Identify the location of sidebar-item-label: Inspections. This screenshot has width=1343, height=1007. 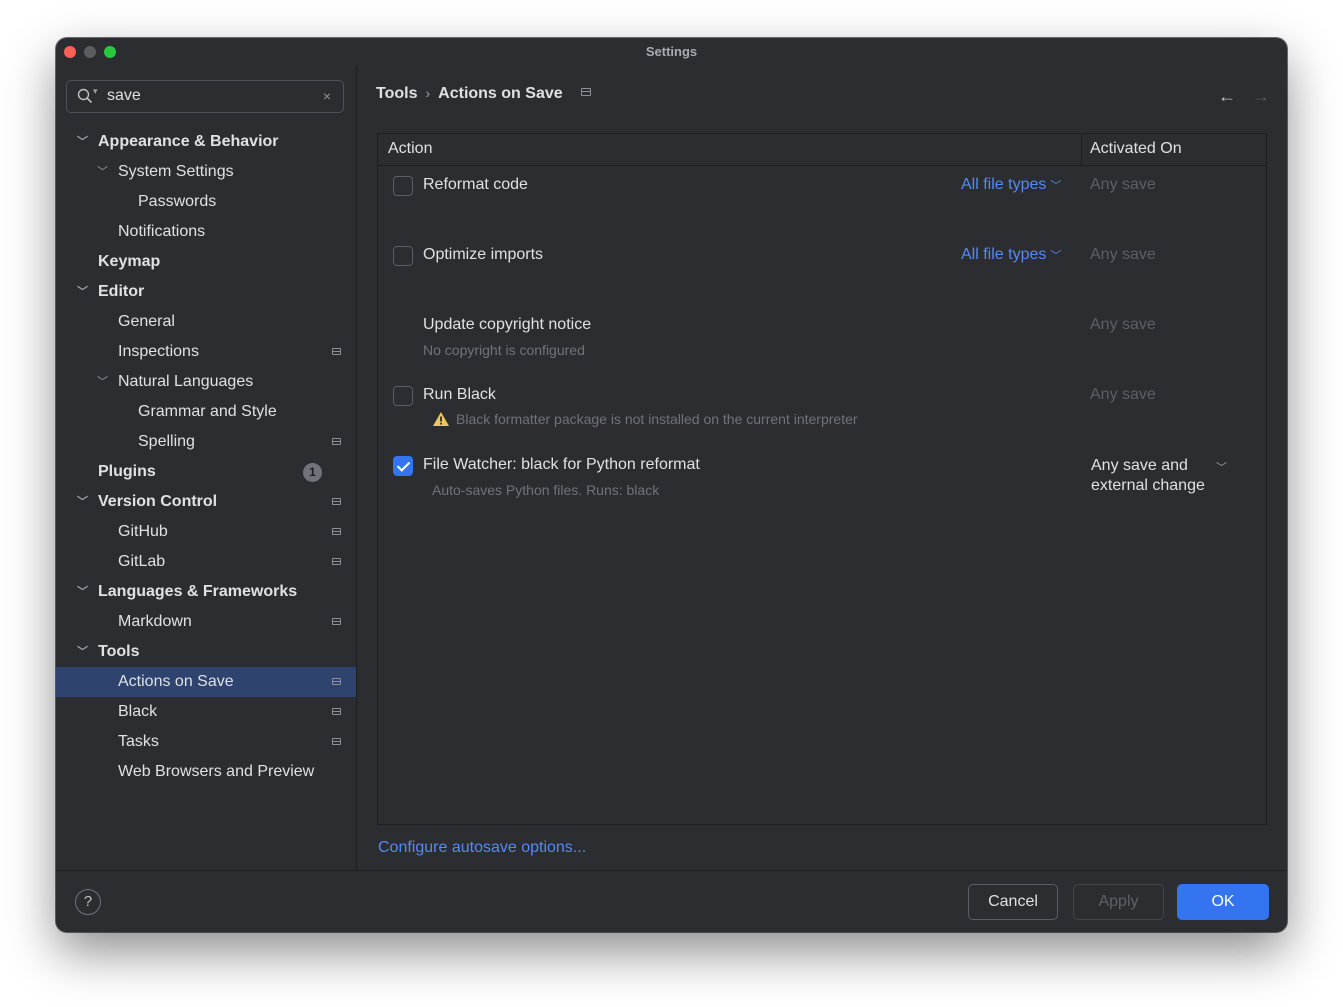
(158, 351).